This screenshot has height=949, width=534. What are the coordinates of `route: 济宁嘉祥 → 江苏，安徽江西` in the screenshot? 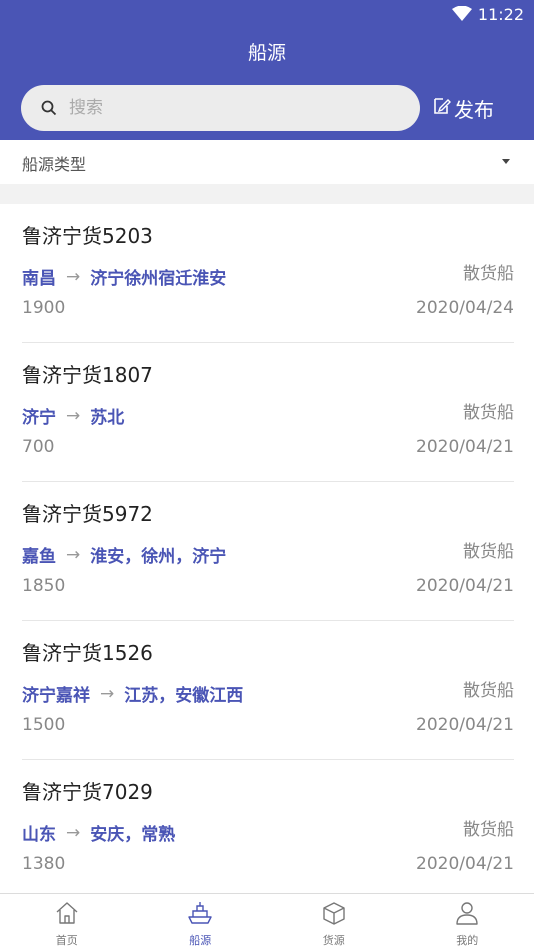 It's located at (133, 694).